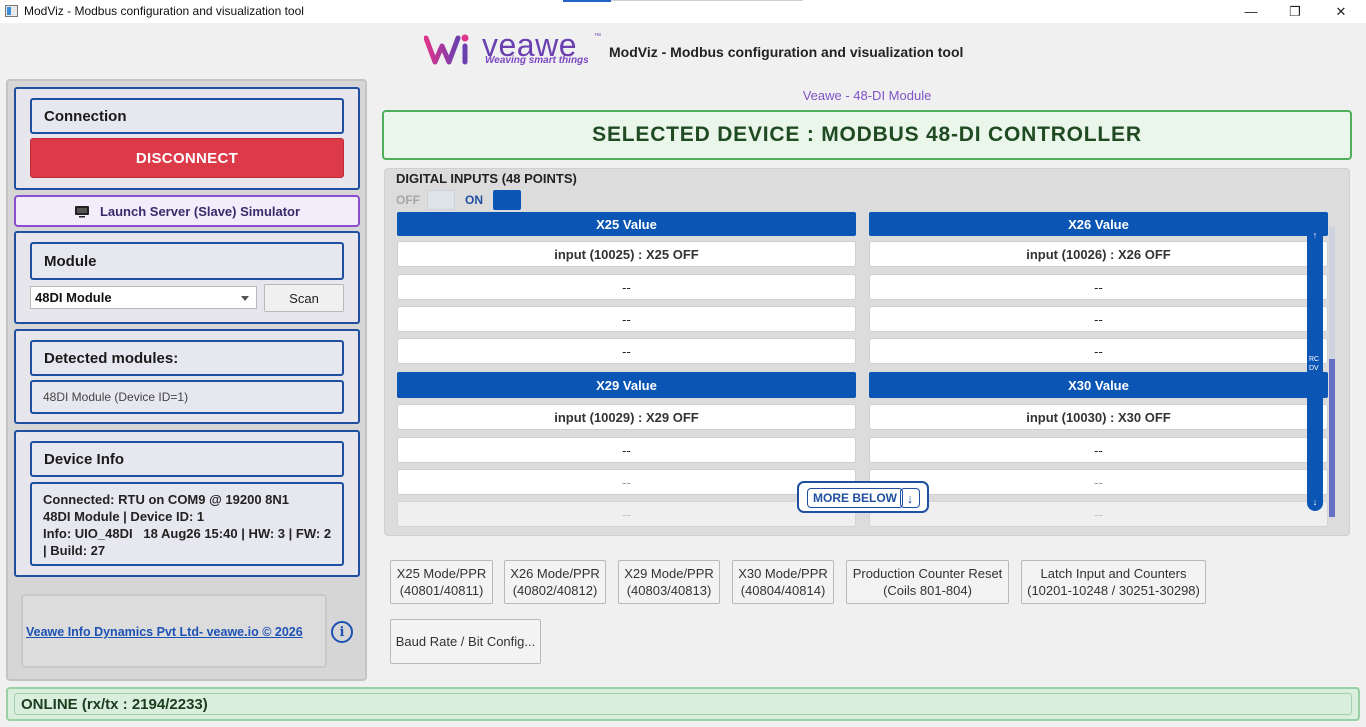  What do you see at coordinates (441, 200) in the screenshot?
I see `legend-off-swatch` at bounding box center [441, 200].